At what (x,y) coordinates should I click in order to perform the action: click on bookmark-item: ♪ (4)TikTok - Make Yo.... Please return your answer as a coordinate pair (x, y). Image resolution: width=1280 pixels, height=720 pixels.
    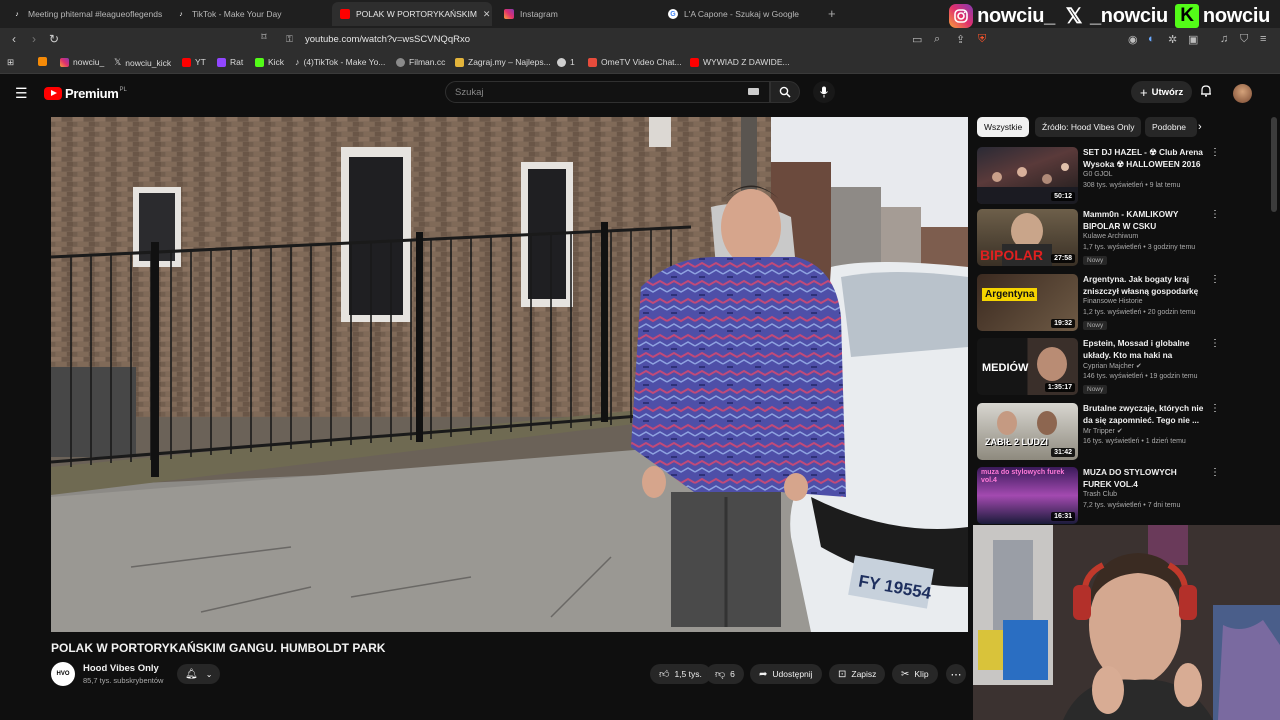
    Looking at the image, I should click on (340, 62).